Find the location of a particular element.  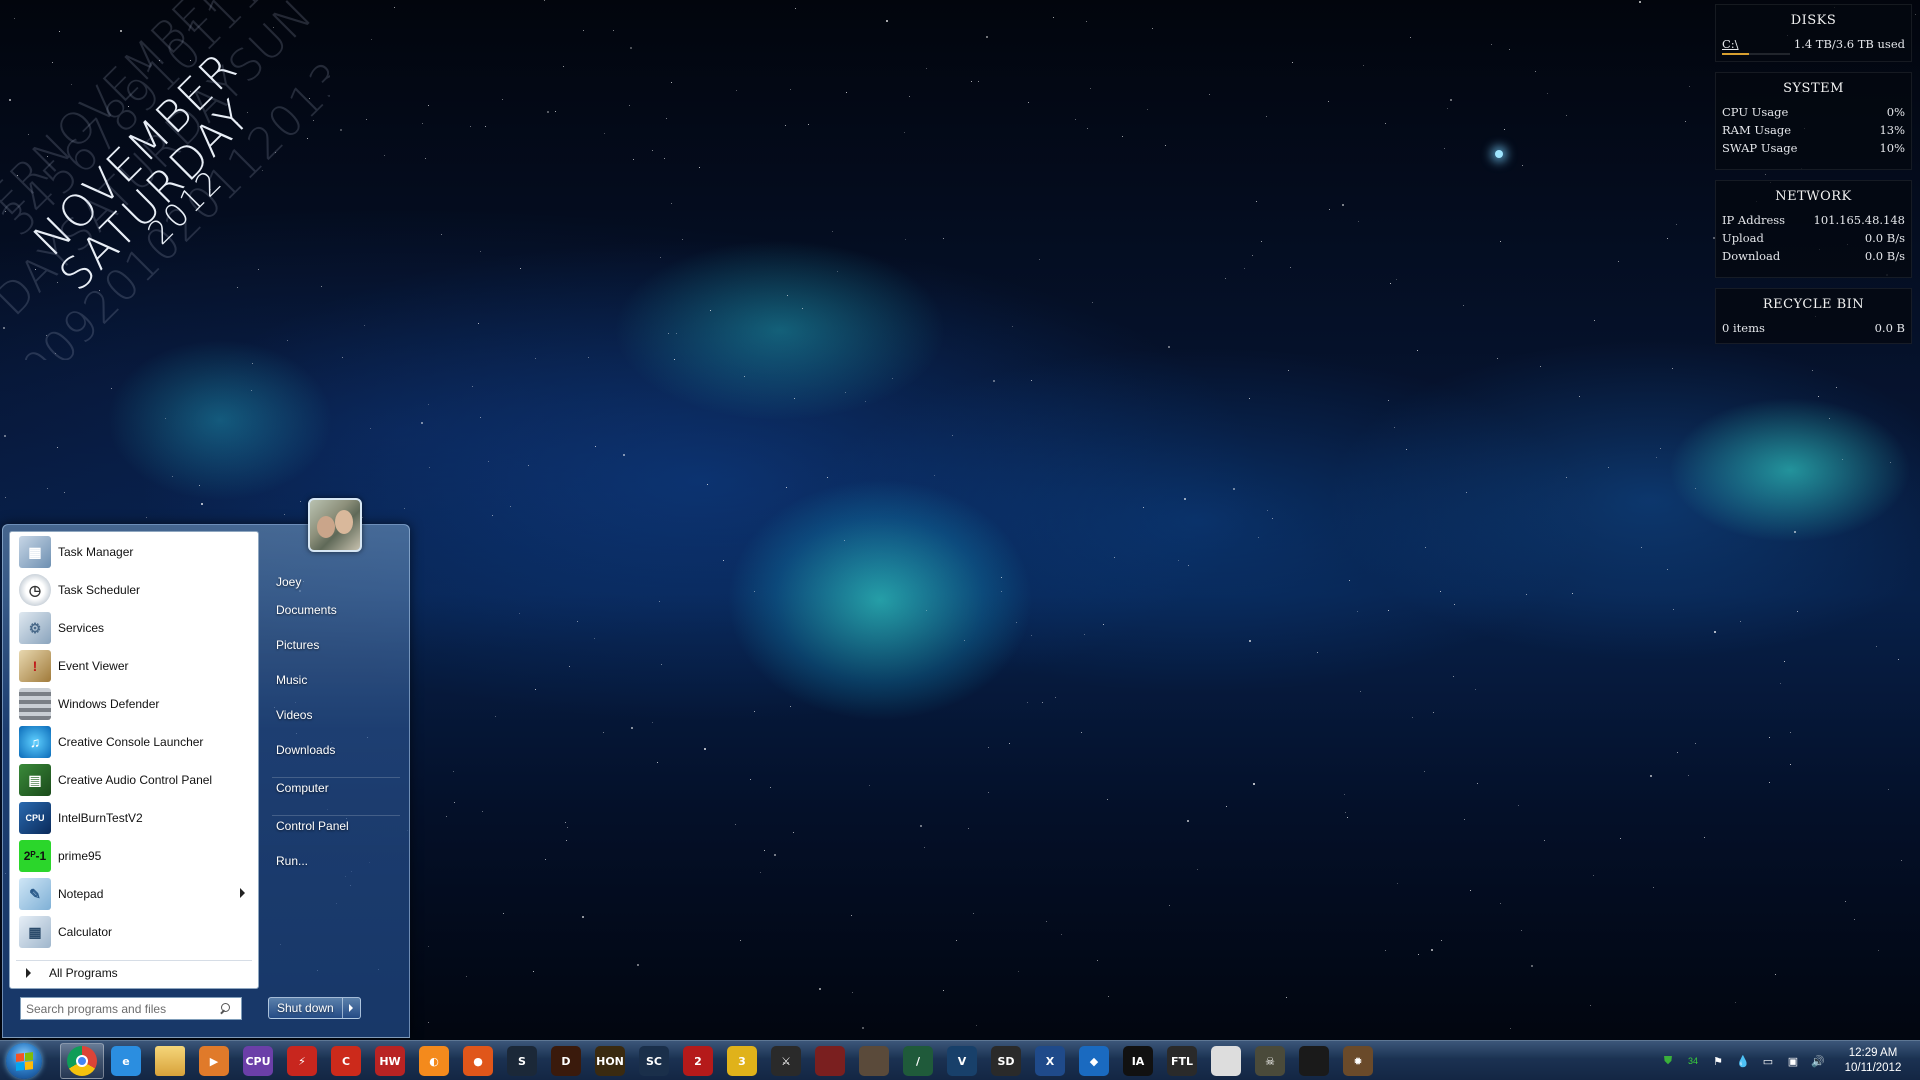

program-item-event-viewer: ! Event Viewer is located at coordinates (134, 666).